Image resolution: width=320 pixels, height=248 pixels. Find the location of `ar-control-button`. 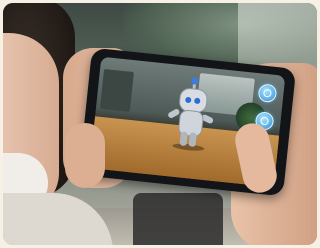

ar-control-button is located at coordinates (267, 93).